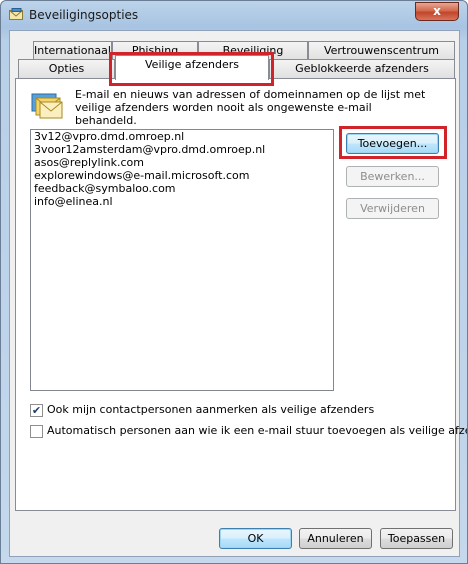 This screenshot has width=468, height=564. What do you see at coordinates (182, 201) in the screenshot?
I see `list-item: info@elinea.nl` at bounding box center [182, 201].